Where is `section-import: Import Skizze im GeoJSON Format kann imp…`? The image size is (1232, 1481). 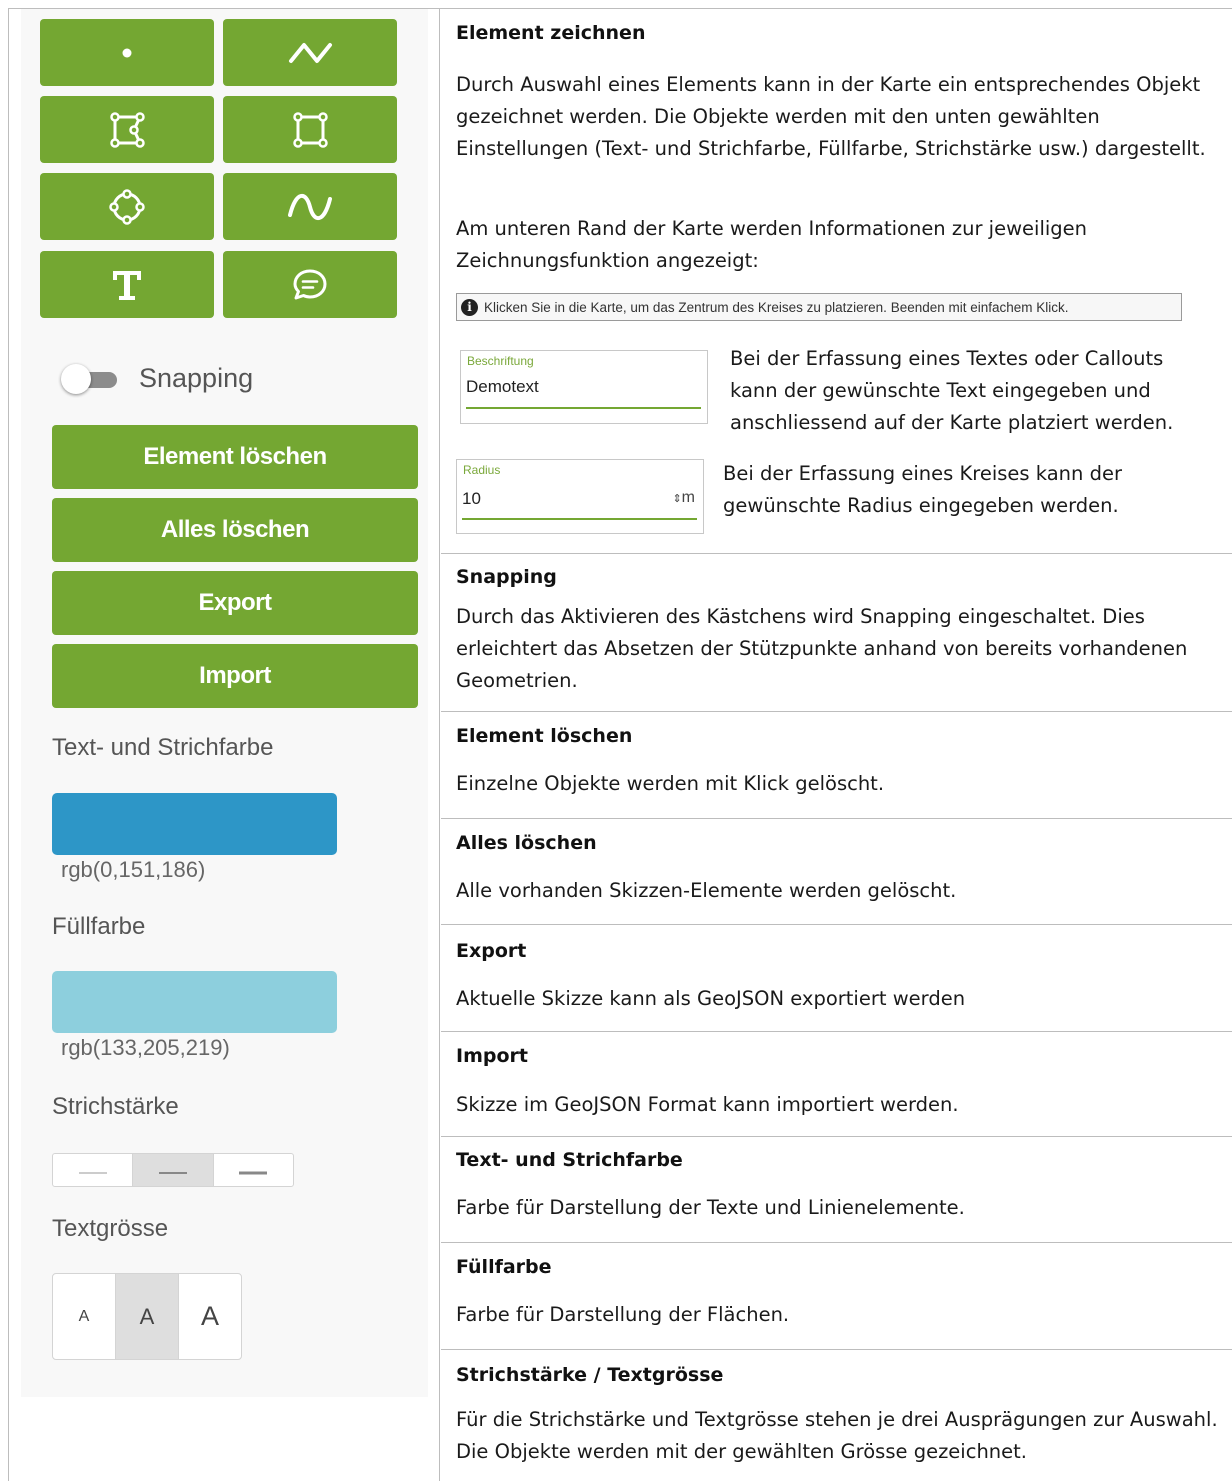
section-import: Import Skizze im GeoJSON Format kann imp… is located at coordinates (836, 1084).